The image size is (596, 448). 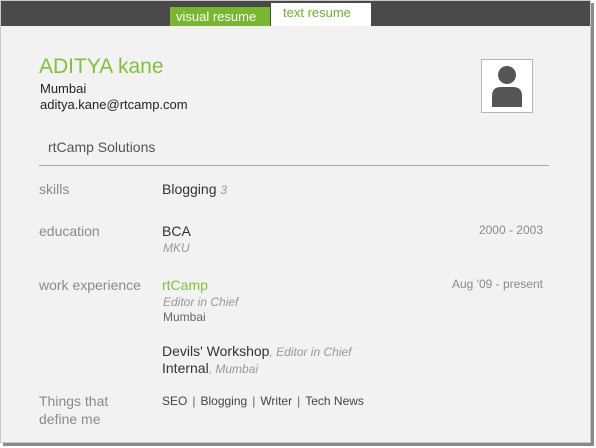 I want to click on job-company: rtCamp, so click(x=185, y=285).